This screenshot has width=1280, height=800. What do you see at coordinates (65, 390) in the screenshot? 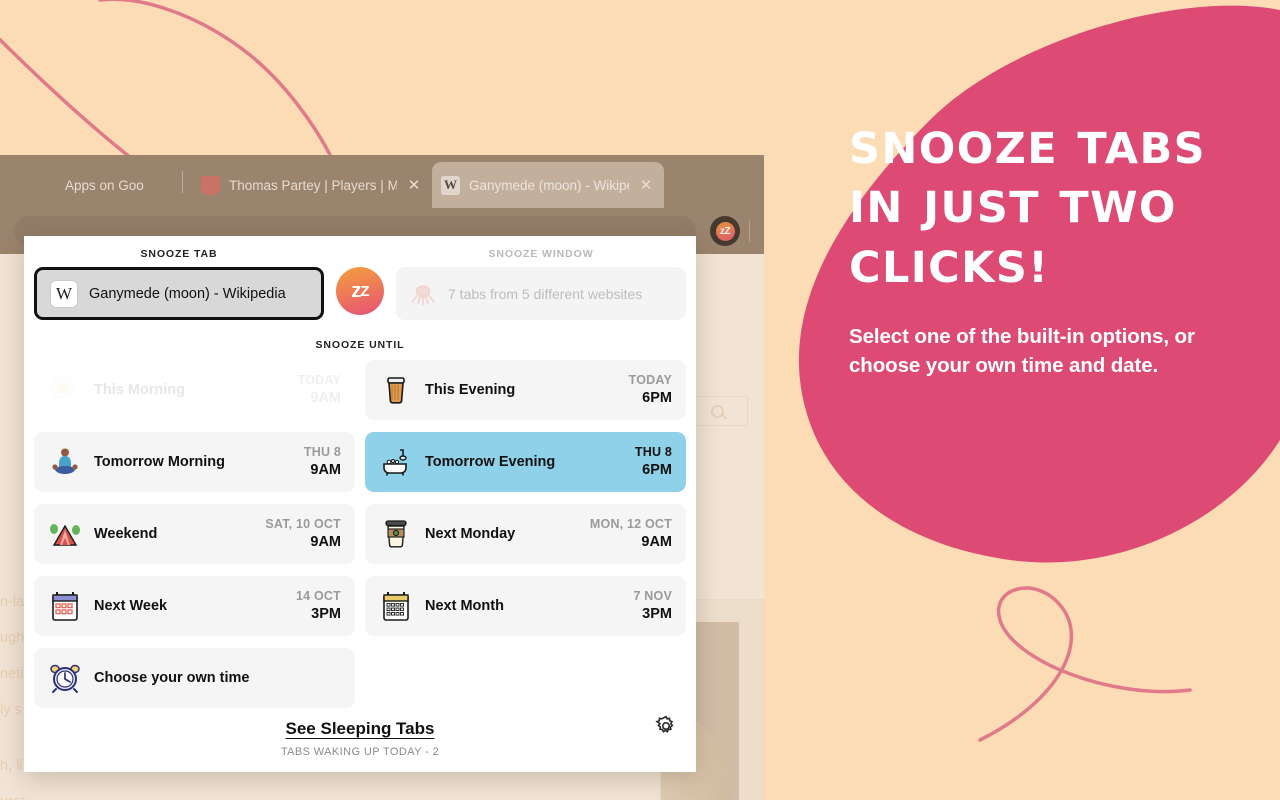
I see `fried-egg-icon` at bounding box center [65, 390].